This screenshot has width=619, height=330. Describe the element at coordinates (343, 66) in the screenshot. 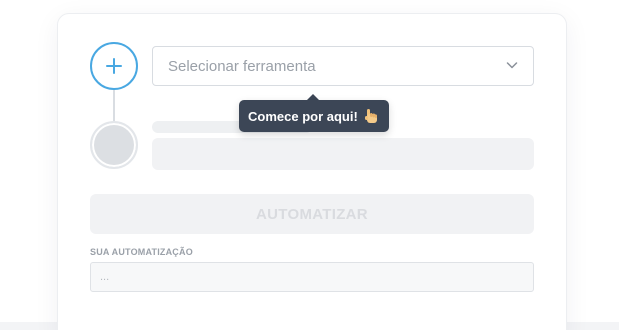

I see `tool-select: Selecionar ferramenta` at that location.